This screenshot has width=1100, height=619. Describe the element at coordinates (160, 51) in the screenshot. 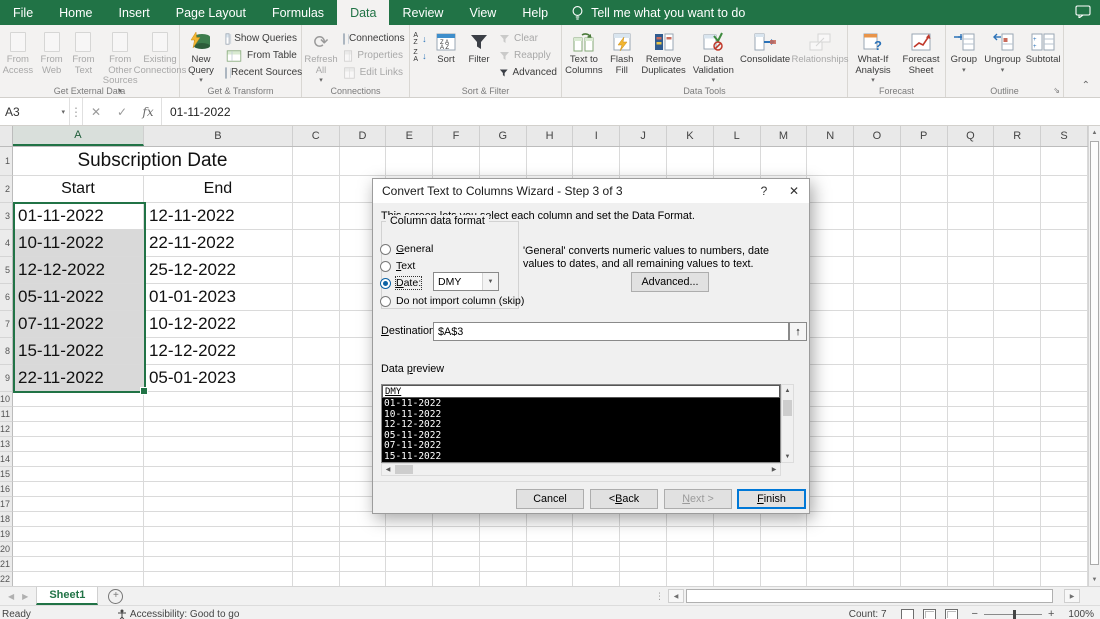

I see `existing-connections-button: Existing Connections` at that location.